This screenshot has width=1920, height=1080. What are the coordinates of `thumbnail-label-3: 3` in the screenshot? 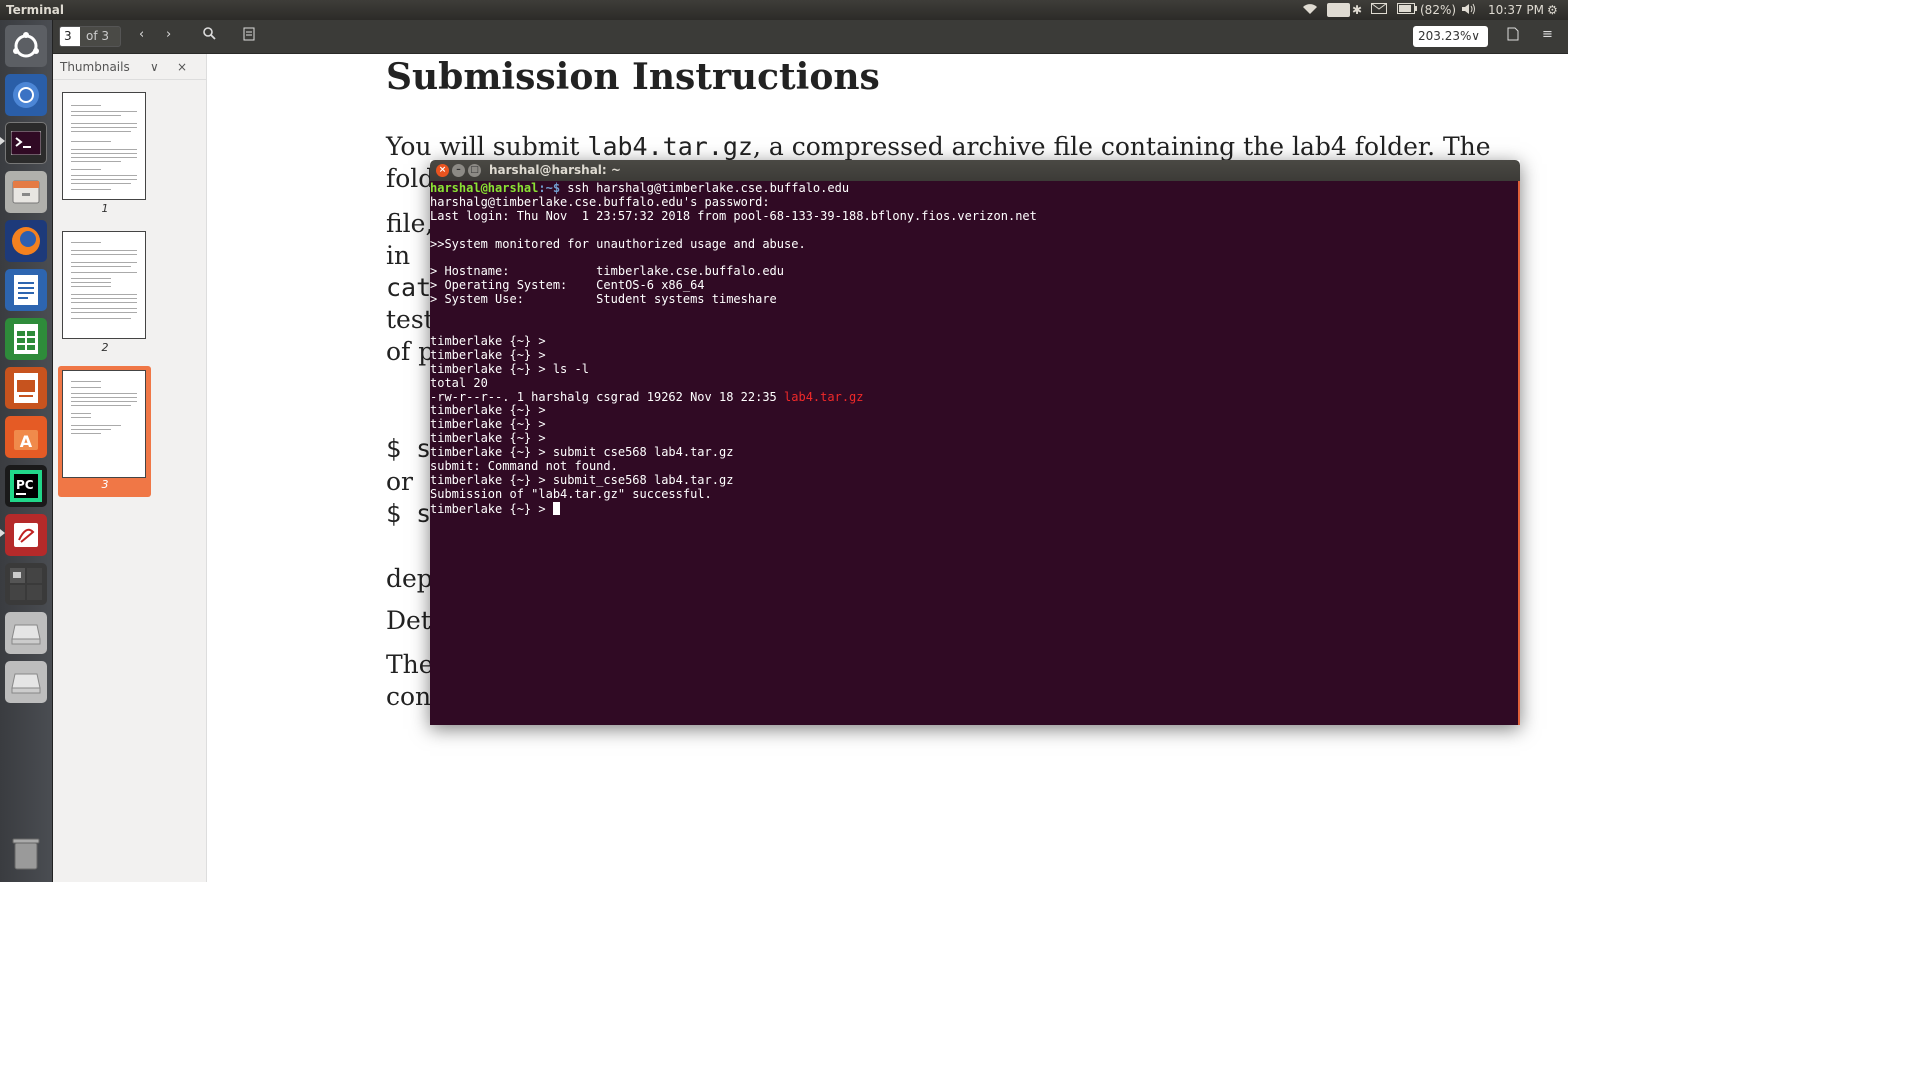 It's located at (105, 484).